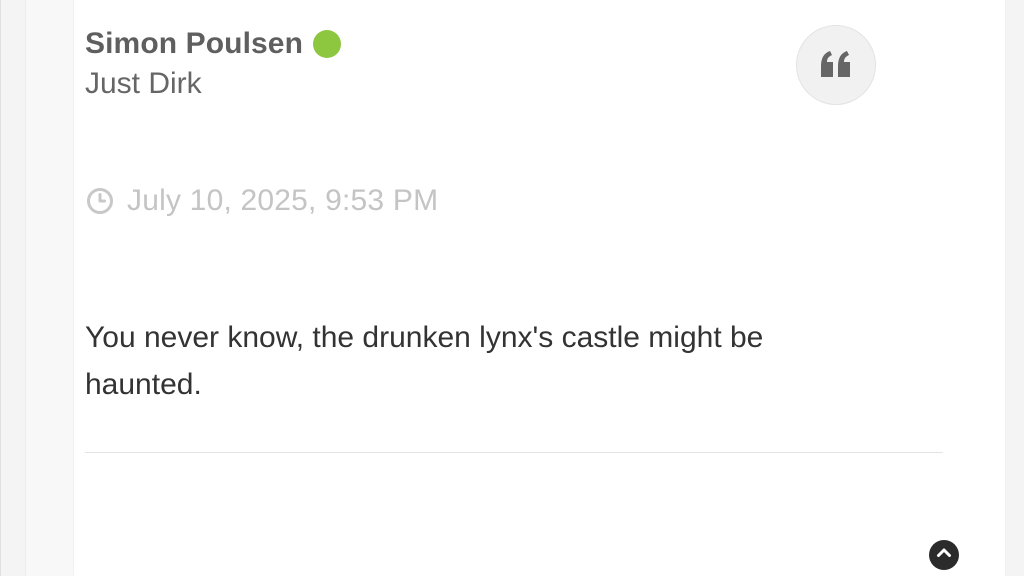 This screenshot has height=576, width=1024. I want to click on author-name: Simon Poulsen, so click(194, 44).